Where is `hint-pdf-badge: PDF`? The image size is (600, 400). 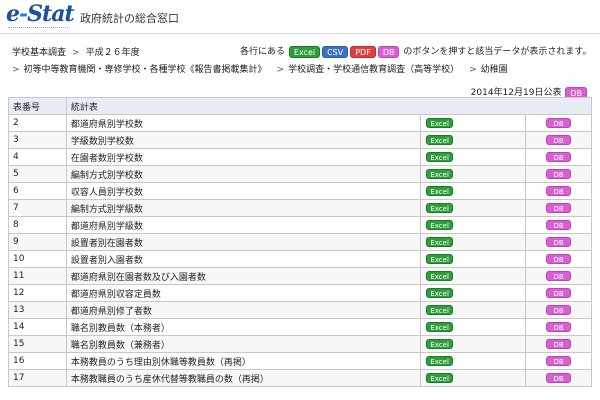 hint-pdf-badge: PDF is located at coordinates (363, 51).